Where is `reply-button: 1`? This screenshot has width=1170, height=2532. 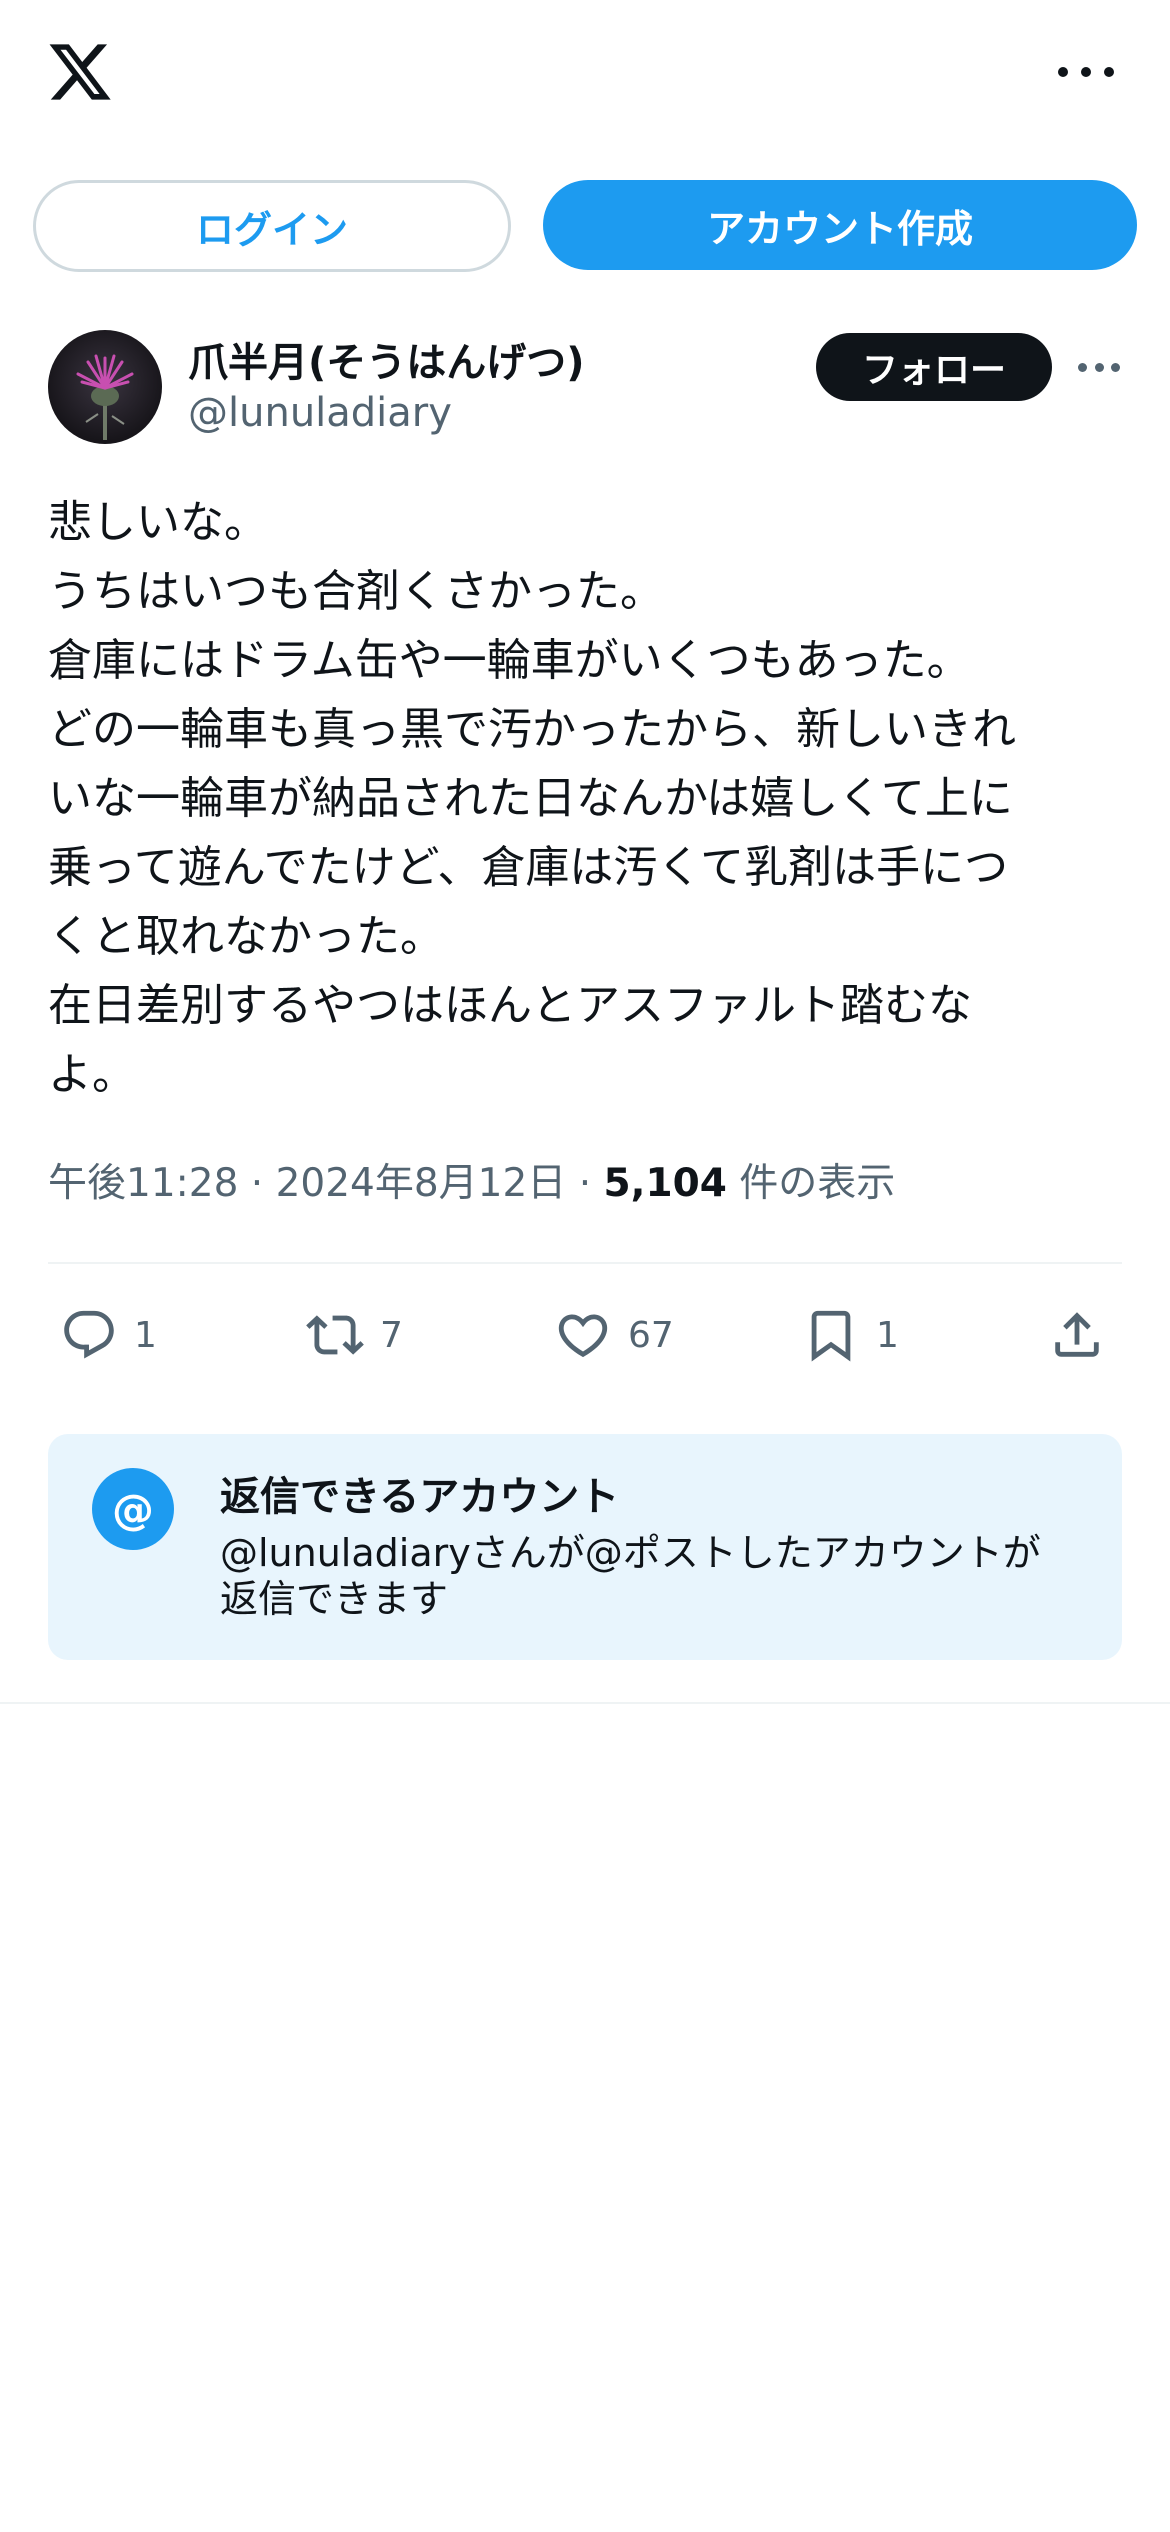
reply-button: 1 is located at coordinates (108, 1335).